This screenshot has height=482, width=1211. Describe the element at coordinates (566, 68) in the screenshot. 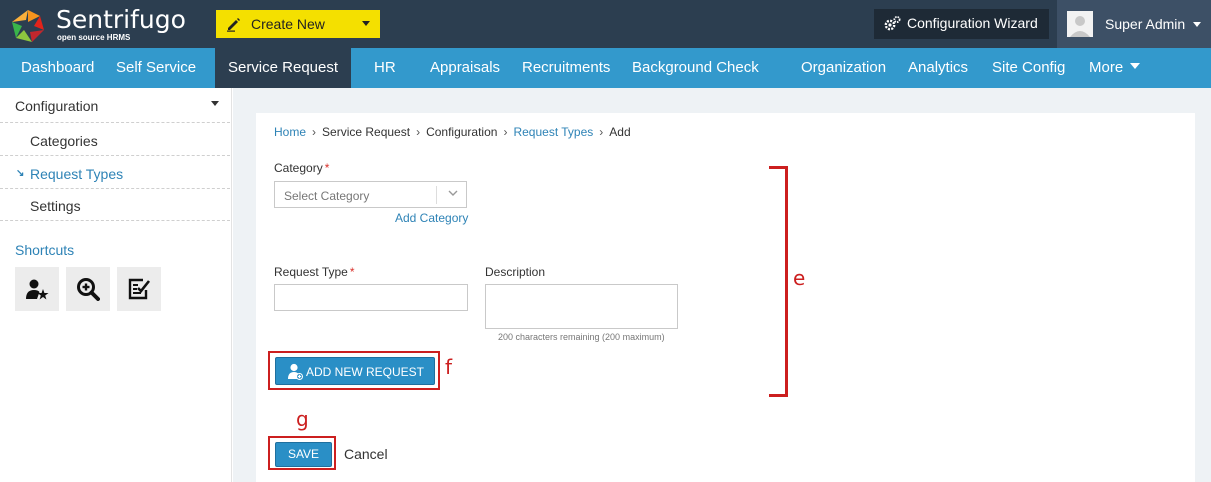

I see `nav-item-recruitments: Recruitments` at that location.